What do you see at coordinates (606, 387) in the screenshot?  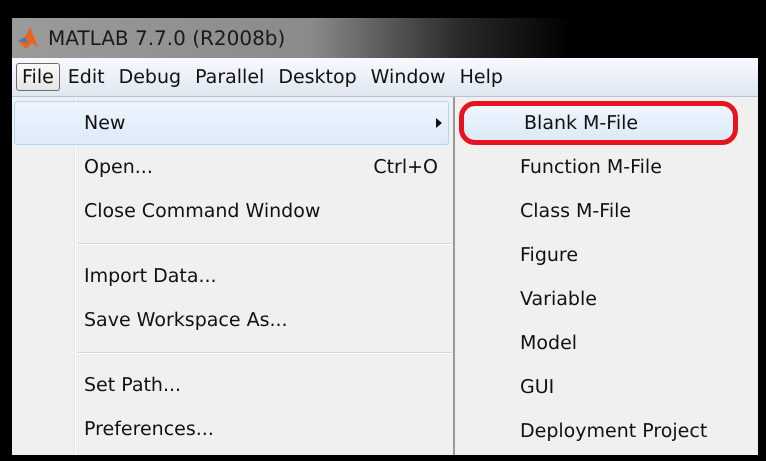 I see `submenu-entry: GUI` at bounding box center [606, 387].